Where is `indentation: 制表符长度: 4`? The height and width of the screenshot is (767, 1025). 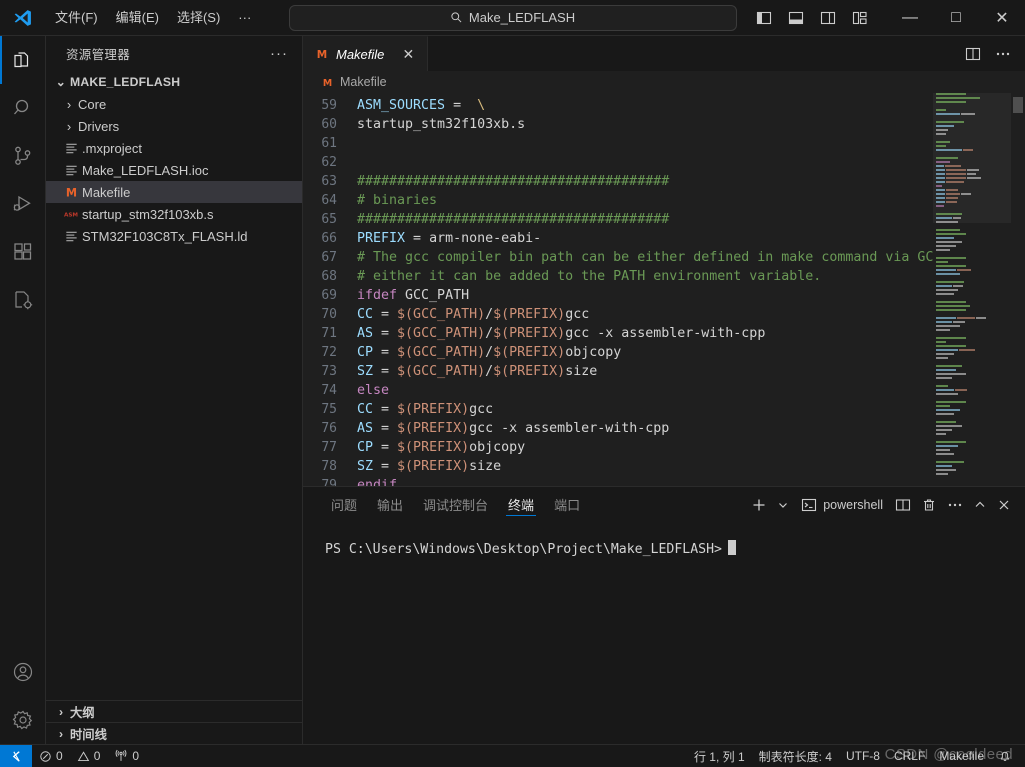
indentation: 制表符长度: 4 is located at coordinates (795, 756).